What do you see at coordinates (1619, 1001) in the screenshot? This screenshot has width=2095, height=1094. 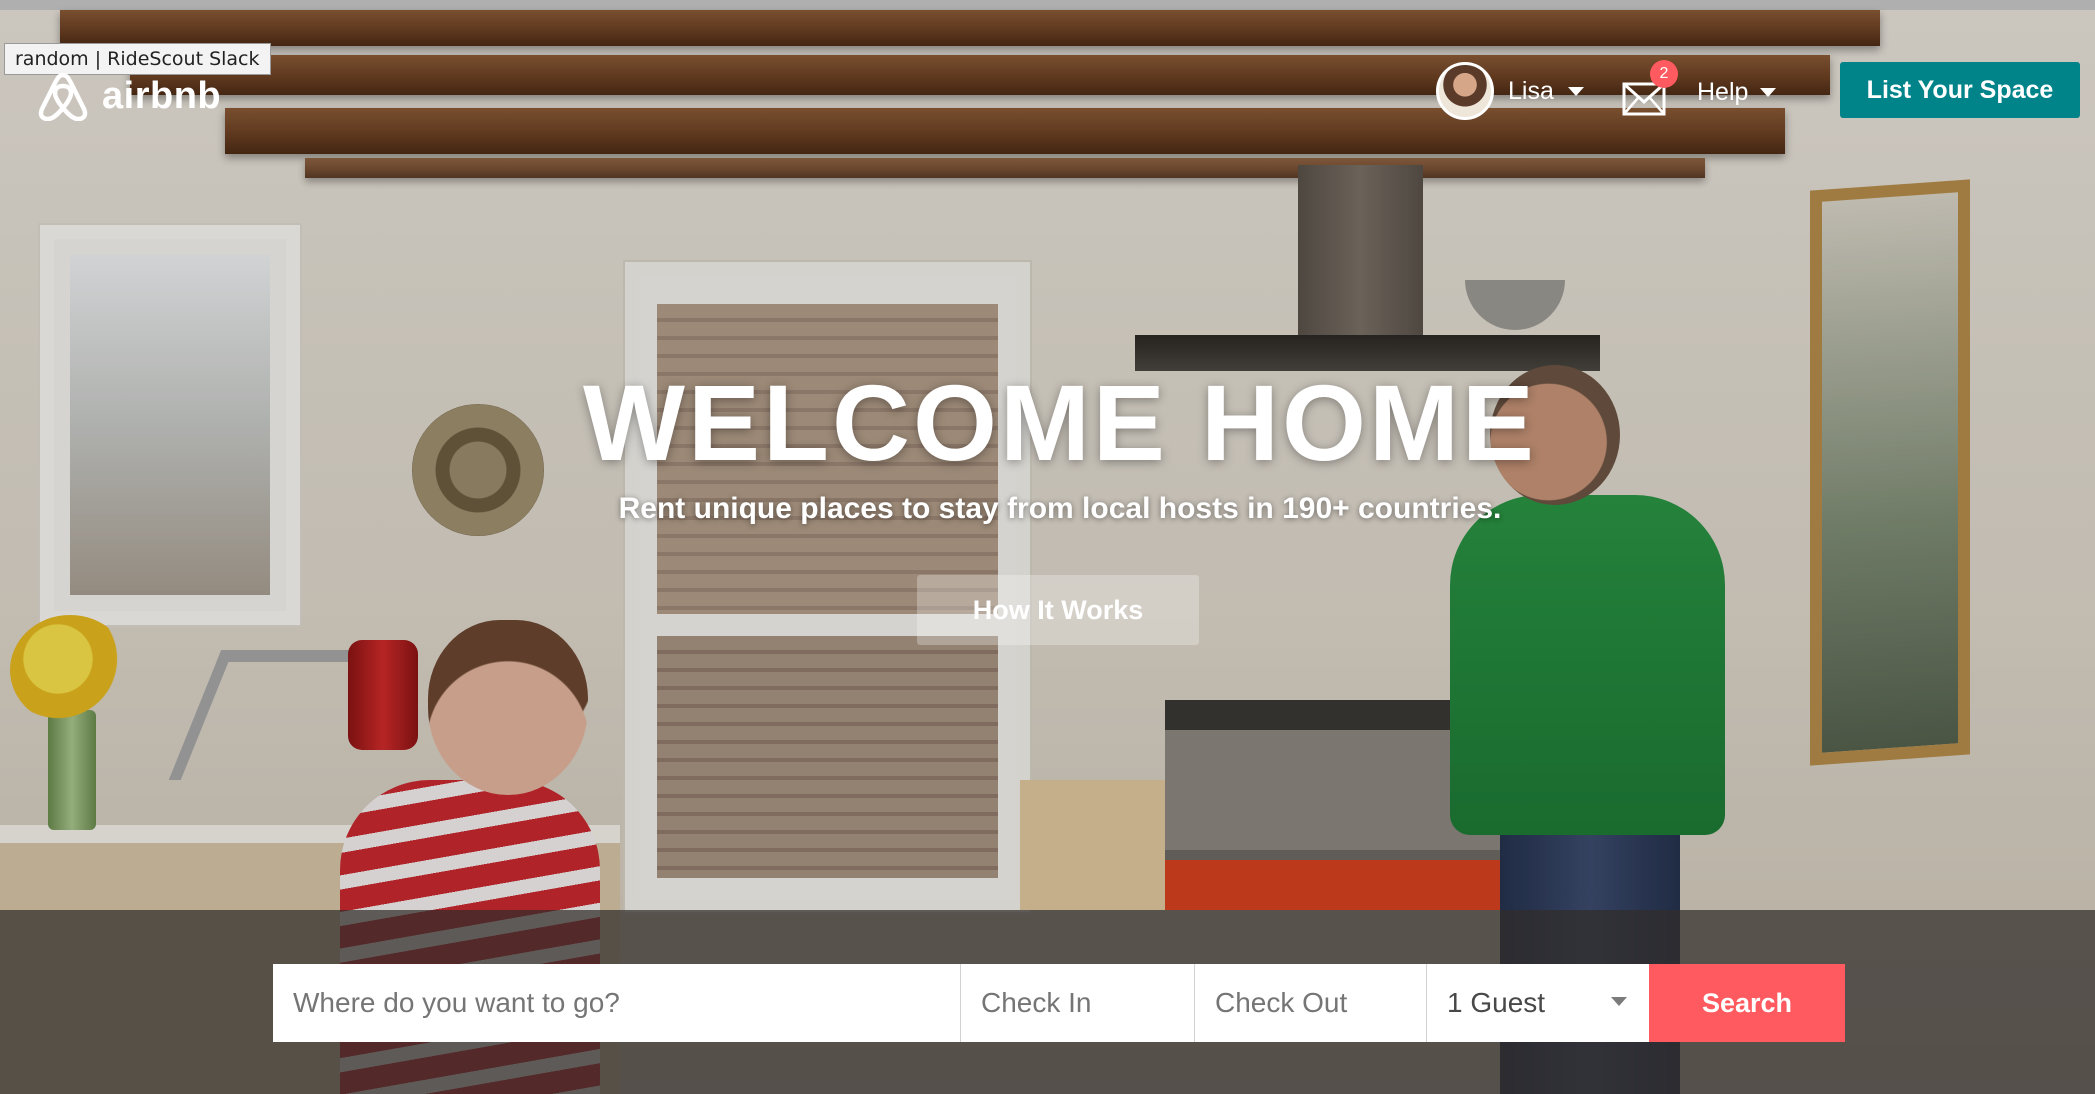 I see `chevron-down-icon` at bounding box center [1619, 1001].